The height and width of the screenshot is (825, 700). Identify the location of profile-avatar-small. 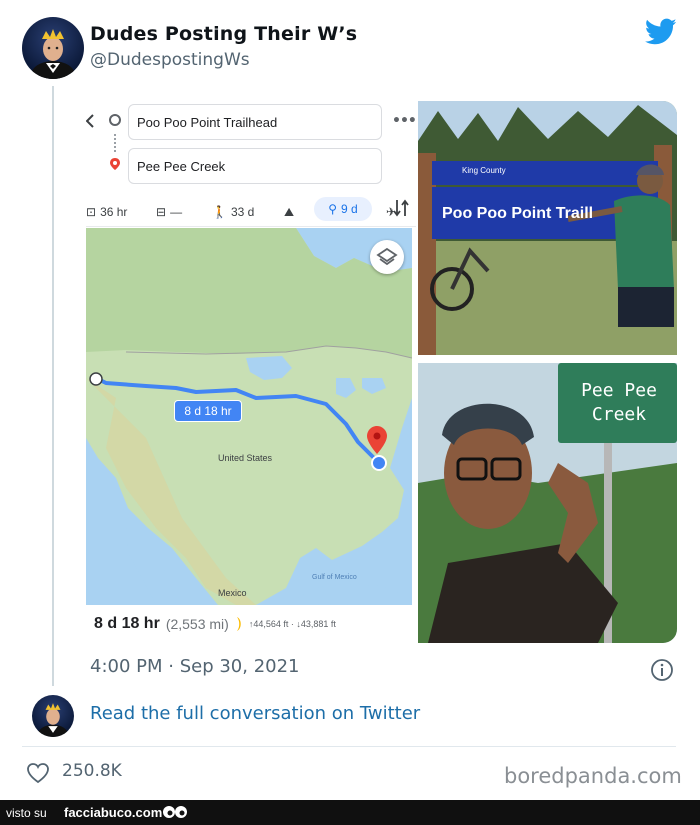
(53, 716).